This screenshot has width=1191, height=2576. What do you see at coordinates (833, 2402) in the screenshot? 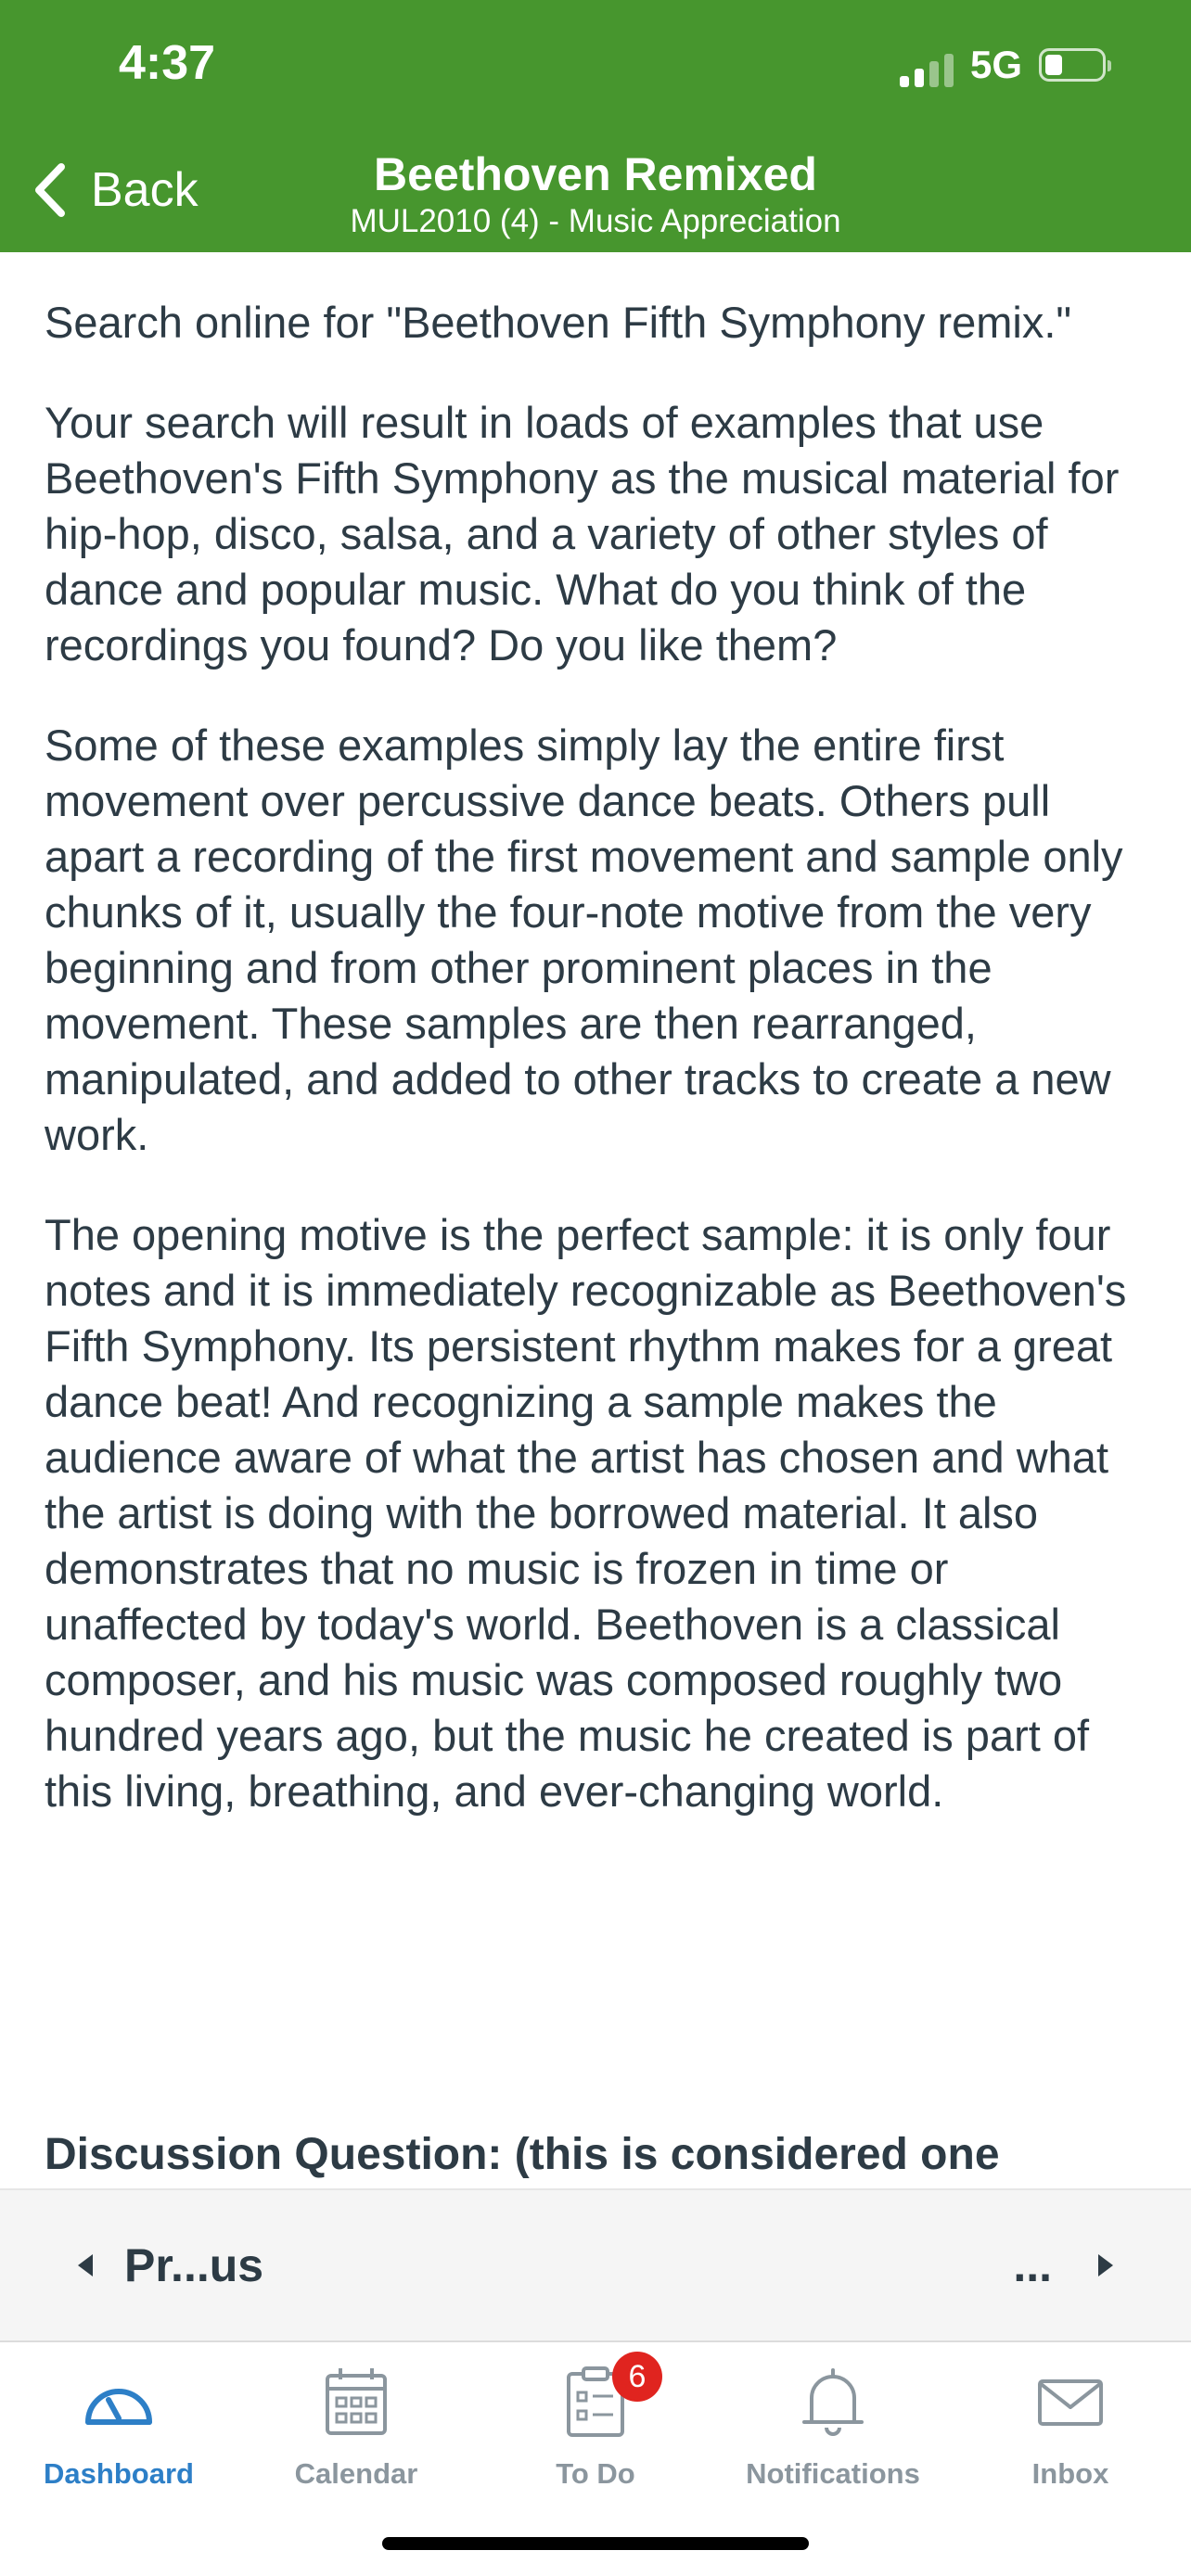
I see `bell-icon` at bounding box center [833, 2402].